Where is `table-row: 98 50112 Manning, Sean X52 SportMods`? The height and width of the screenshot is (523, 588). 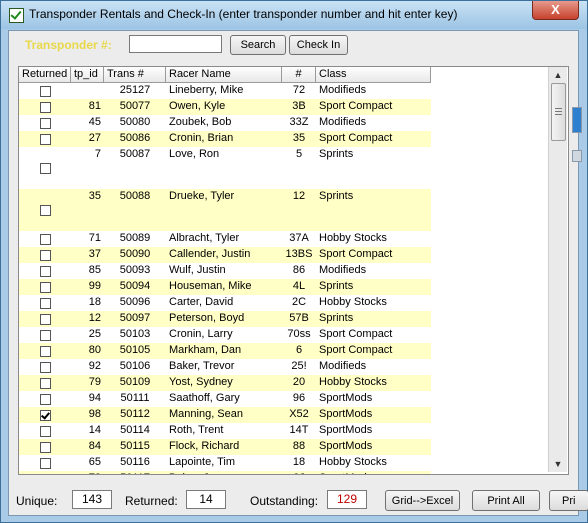
table-row: 98 50112 Manning, Sean X52 SportMods is located at coordinates (225, 415).